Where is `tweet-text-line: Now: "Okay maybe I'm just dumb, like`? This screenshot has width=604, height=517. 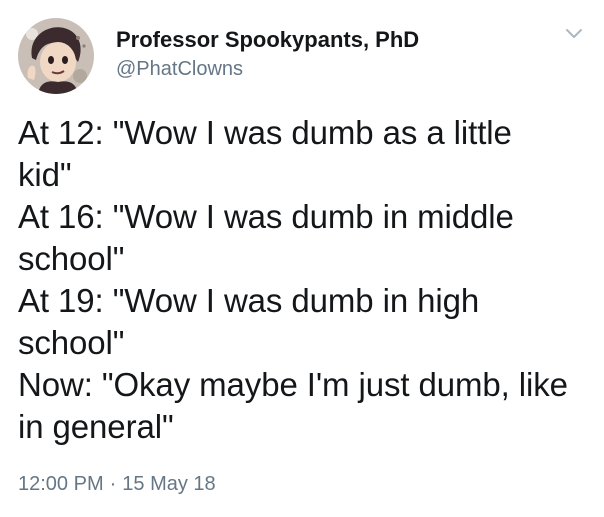 tweet-text-line: Now: "Okay maybe I'm just dumb, like is located at coordinates (293, 384).